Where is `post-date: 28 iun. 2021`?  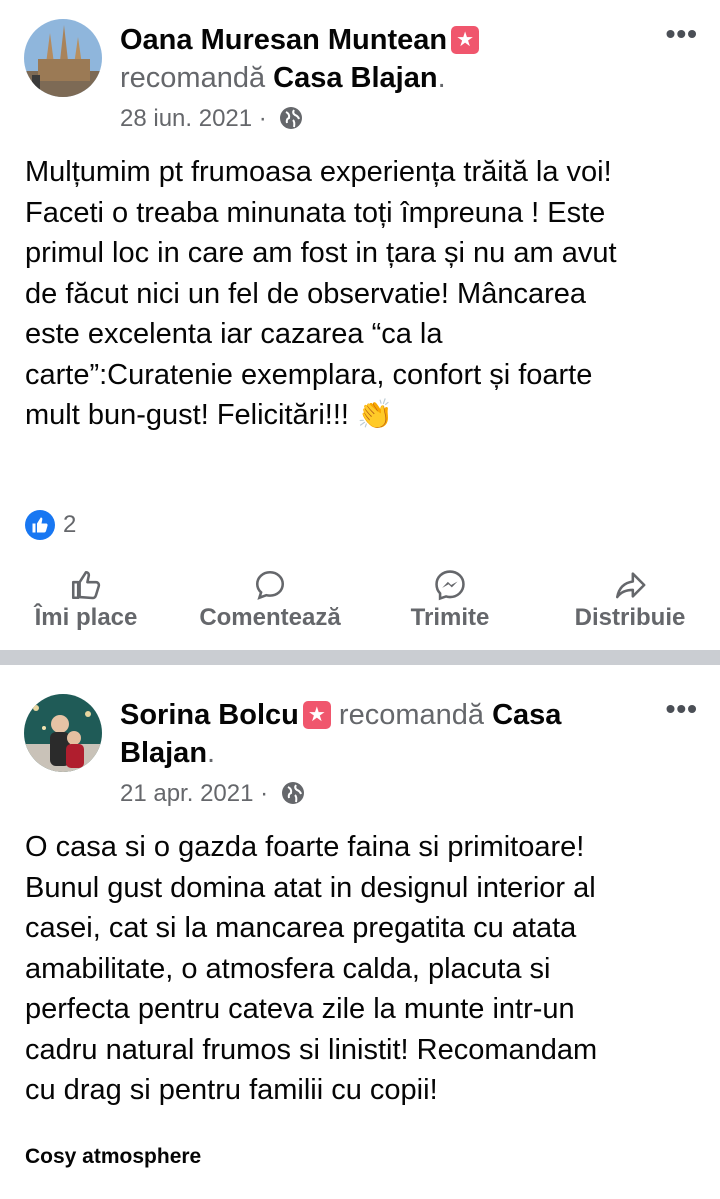
post-date: 28 iun. 2021 is located at coordinates (186, 118).